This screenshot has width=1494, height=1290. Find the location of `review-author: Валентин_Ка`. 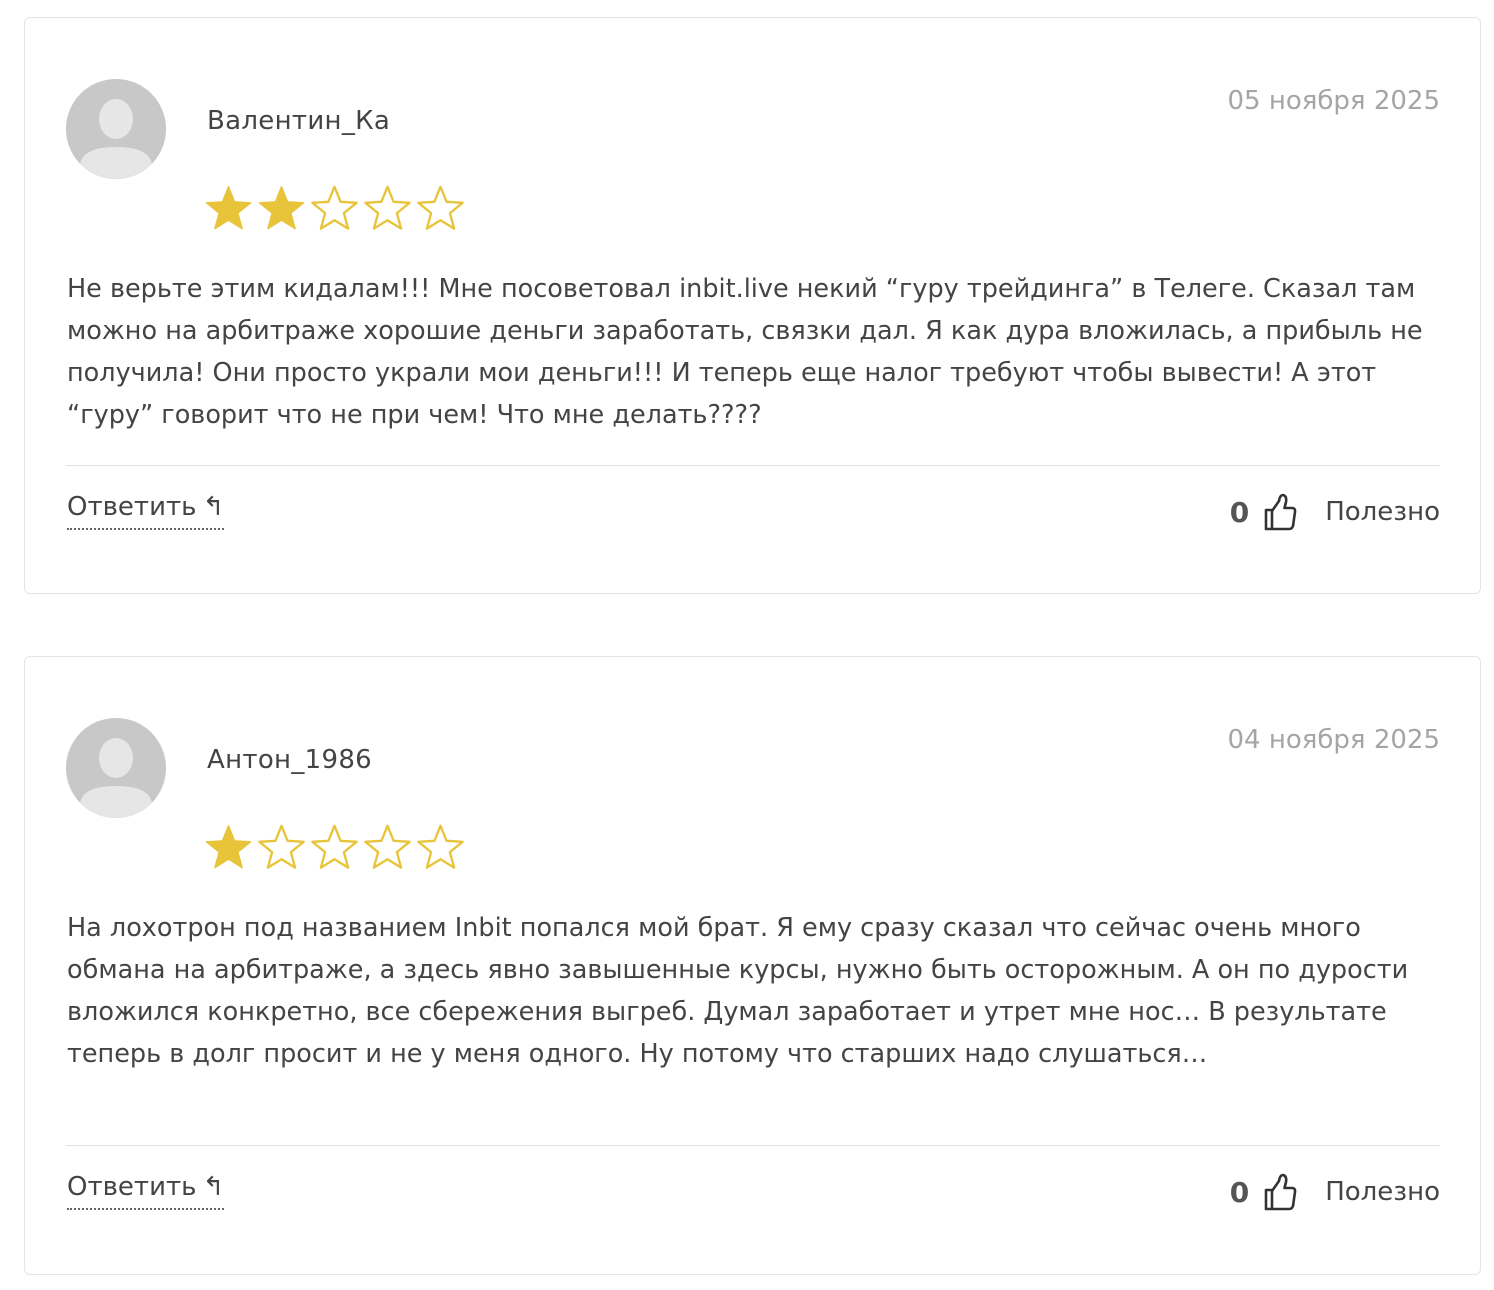

review-author: Валентин_Ка is located at coordinates (299, 121).